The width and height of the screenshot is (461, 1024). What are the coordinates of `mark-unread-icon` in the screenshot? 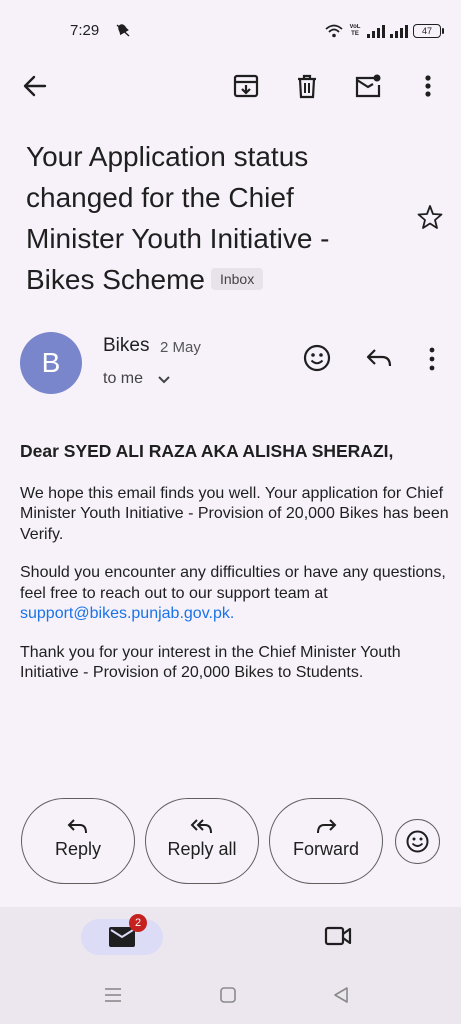 It's located at (368, 86).